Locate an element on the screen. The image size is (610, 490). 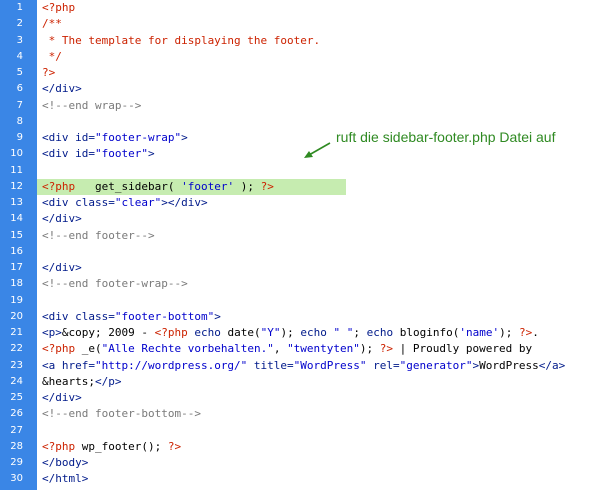
line-number: 29 is located at coordinates (16, 462).